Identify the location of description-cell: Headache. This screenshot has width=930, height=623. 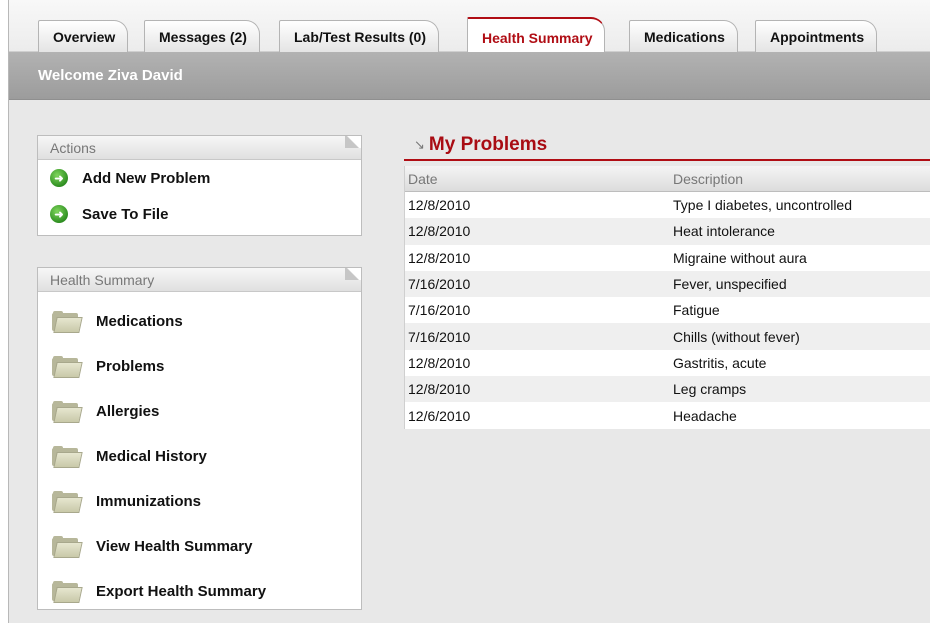
(705, 415).